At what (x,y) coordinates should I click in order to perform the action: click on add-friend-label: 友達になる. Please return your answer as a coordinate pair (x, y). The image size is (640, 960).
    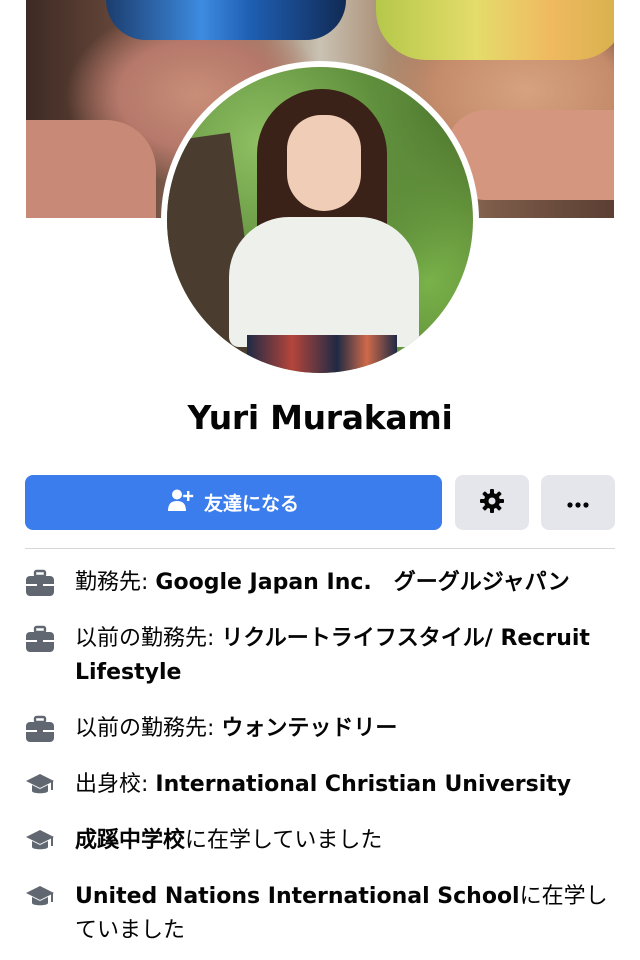
    Looking at the image, I should click on (251, 504).